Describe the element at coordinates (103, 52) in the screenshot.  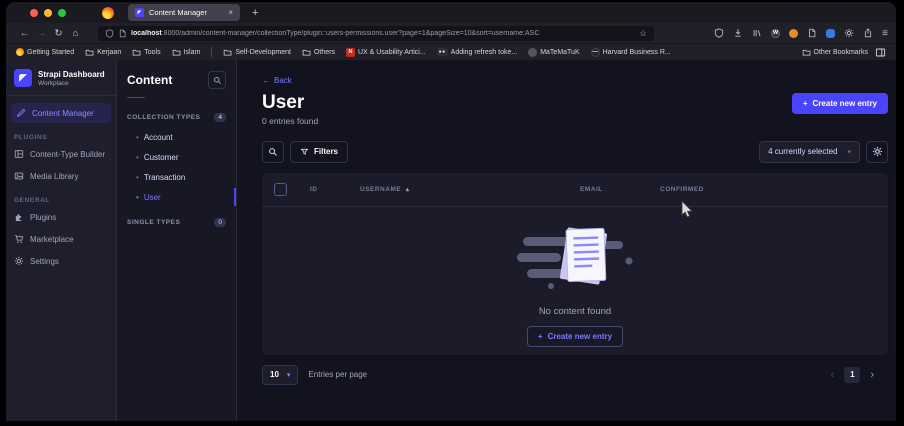
I see `bookmark-folder-kerjaan: Kerjaan` at that location.